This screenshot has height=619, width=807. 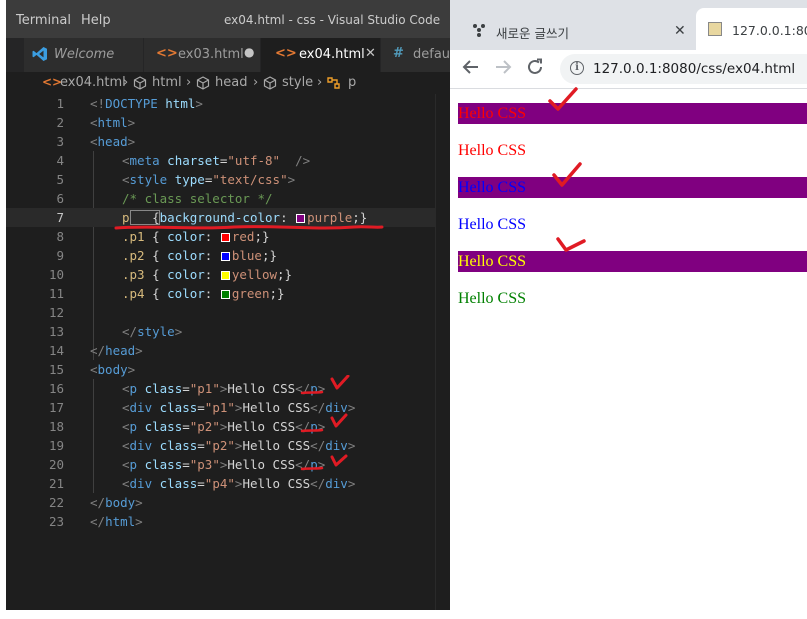 What do you see at coordinates (211, 54) in the screenshot?
I see `tab-label: ex03.html` at bounding box center [211, 54].